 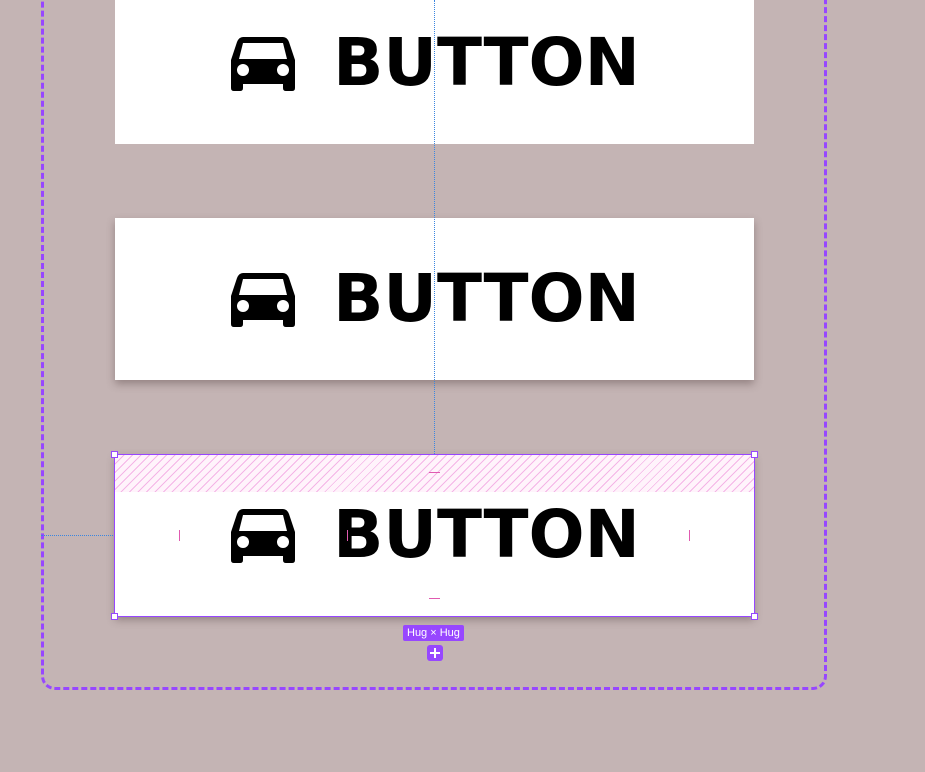 What do you see at coordinates (435, 653) in the screenshot?
I see `add-item-button` at bounding box center [435, 653].